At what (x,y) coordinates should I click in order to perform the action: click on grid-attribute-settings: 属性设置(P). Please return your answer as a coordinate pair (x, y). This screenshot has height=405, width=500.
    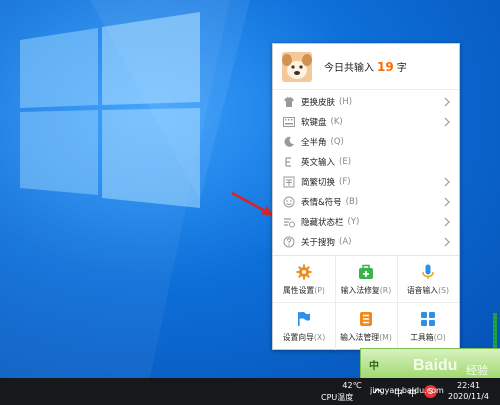
    Looking at the image, I should click on (304, 279).